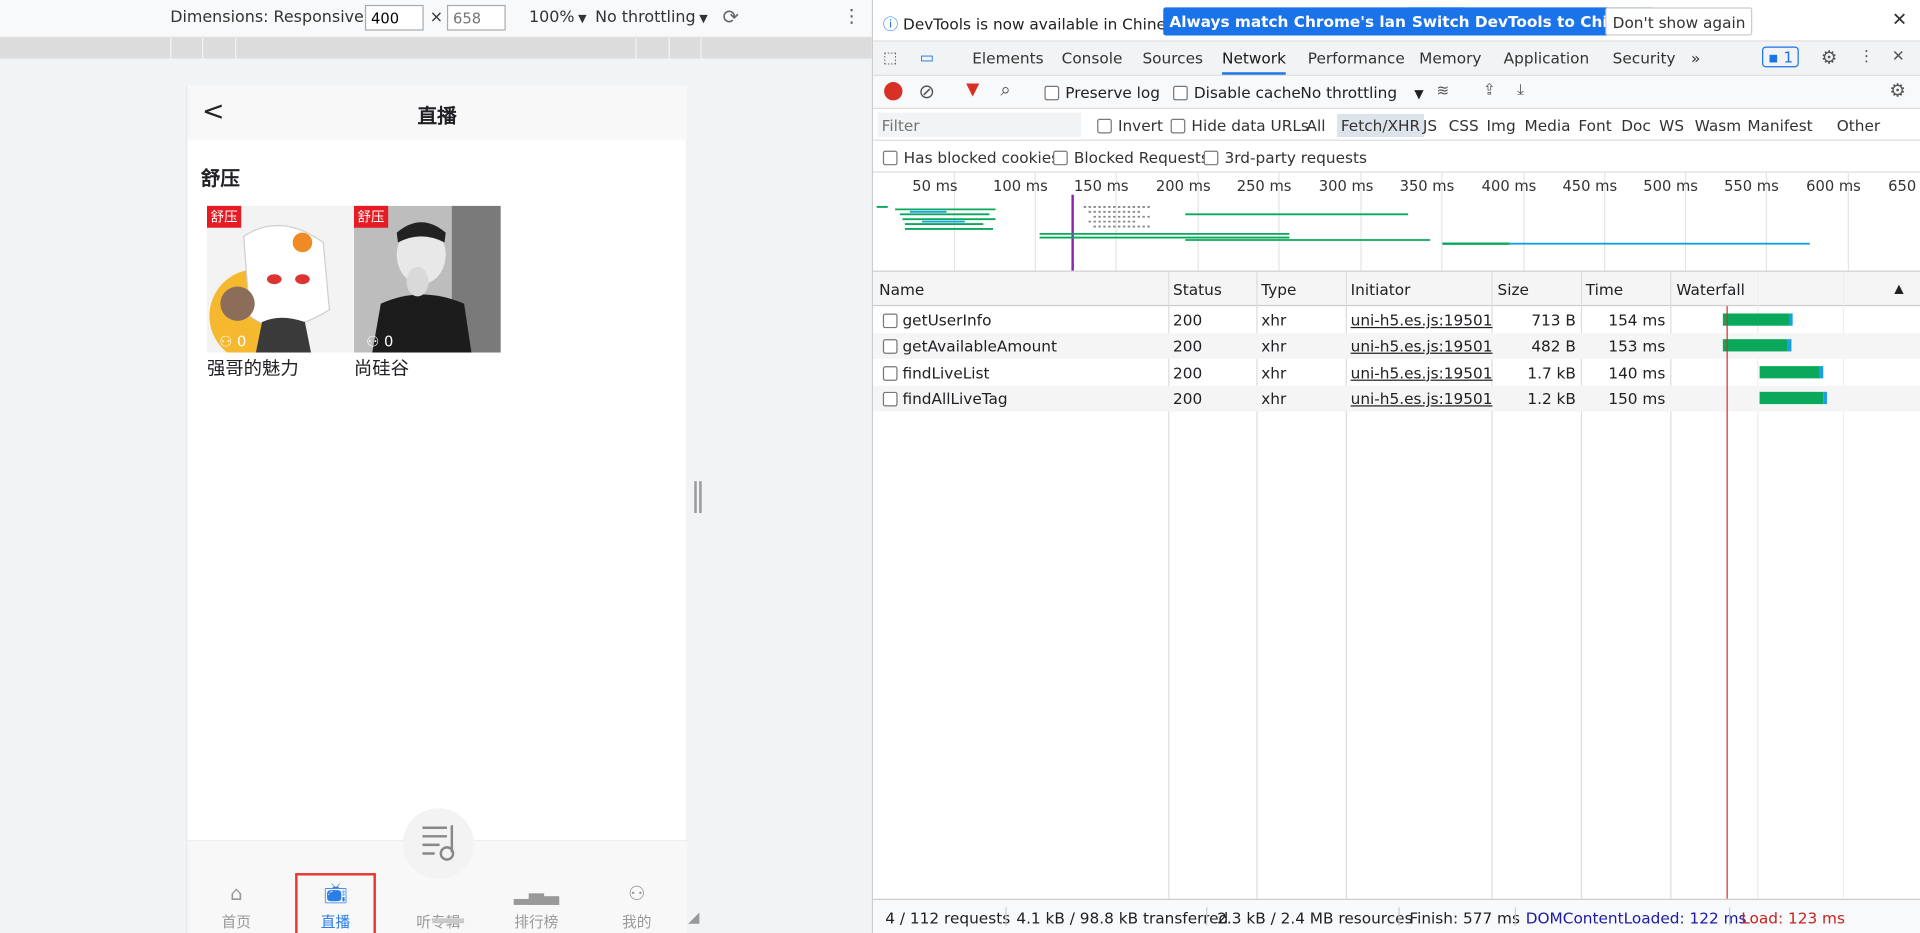  Describe the element at coordinates (1829, 58) in the screenshot. I see `settings-icon: ⚙` at that location.